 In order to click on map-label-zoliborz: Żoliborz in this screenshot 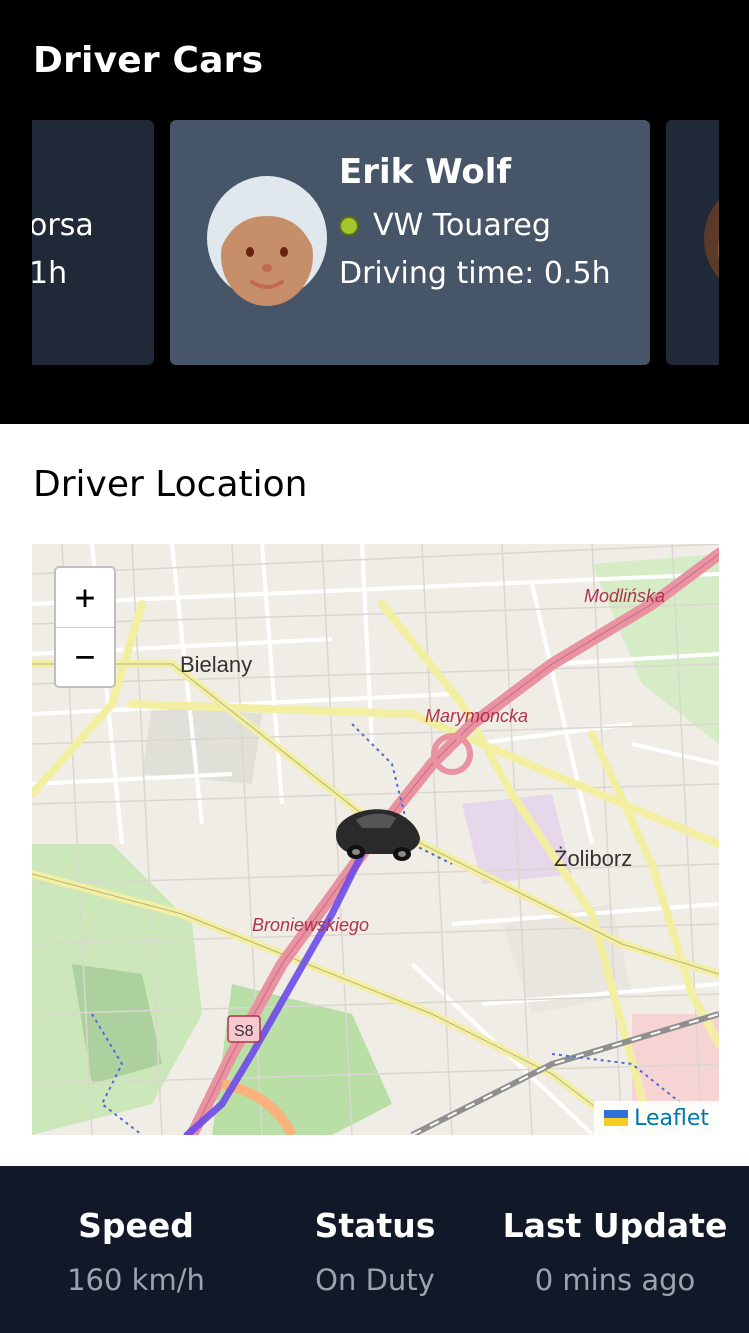, I will do `click(593, 858)`.